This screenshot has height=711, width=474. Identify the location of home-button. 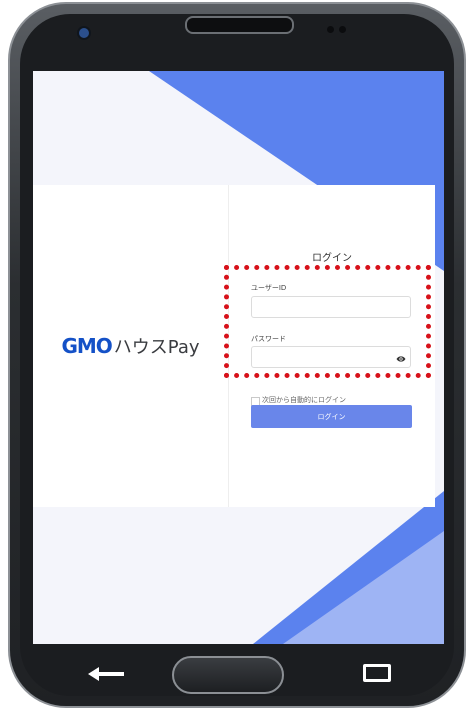
(228, 675).